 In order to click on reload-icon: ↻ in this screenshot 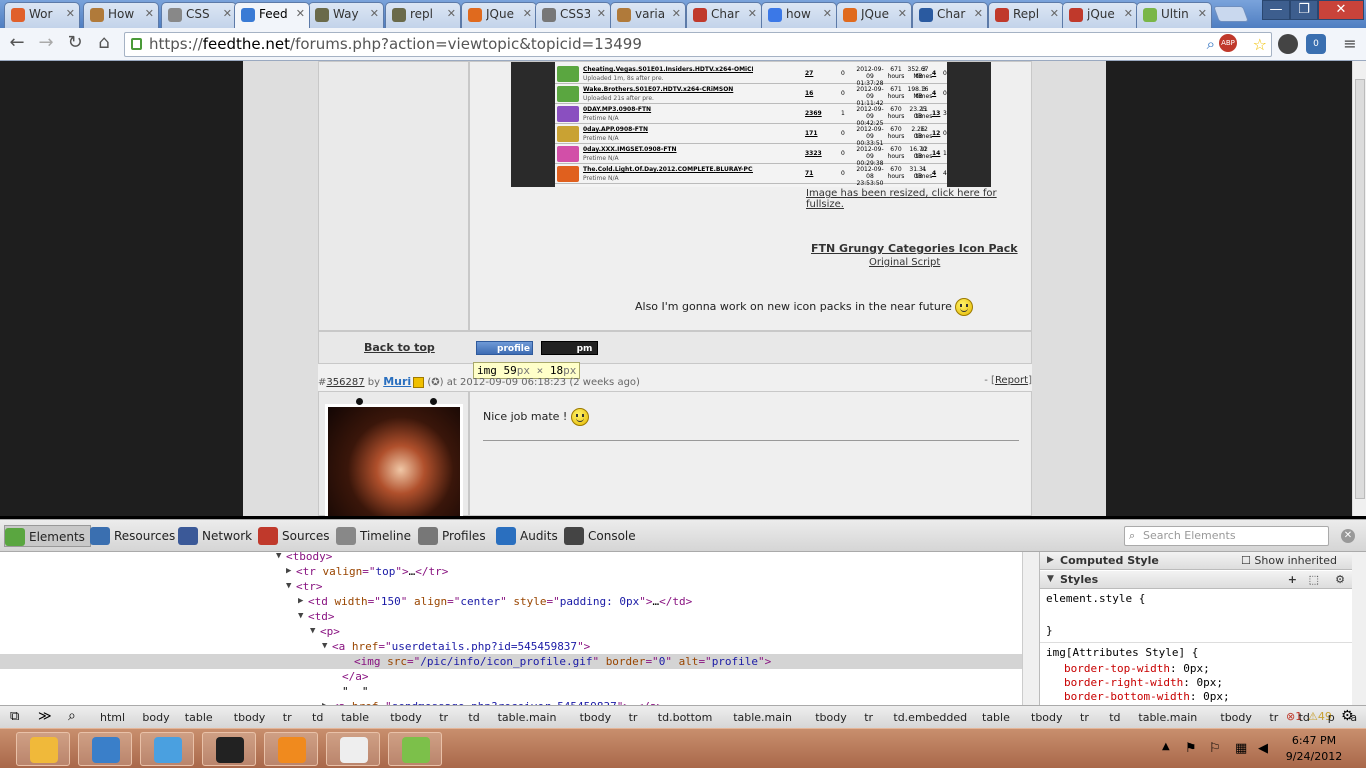, I will do `click(75, 44)`.